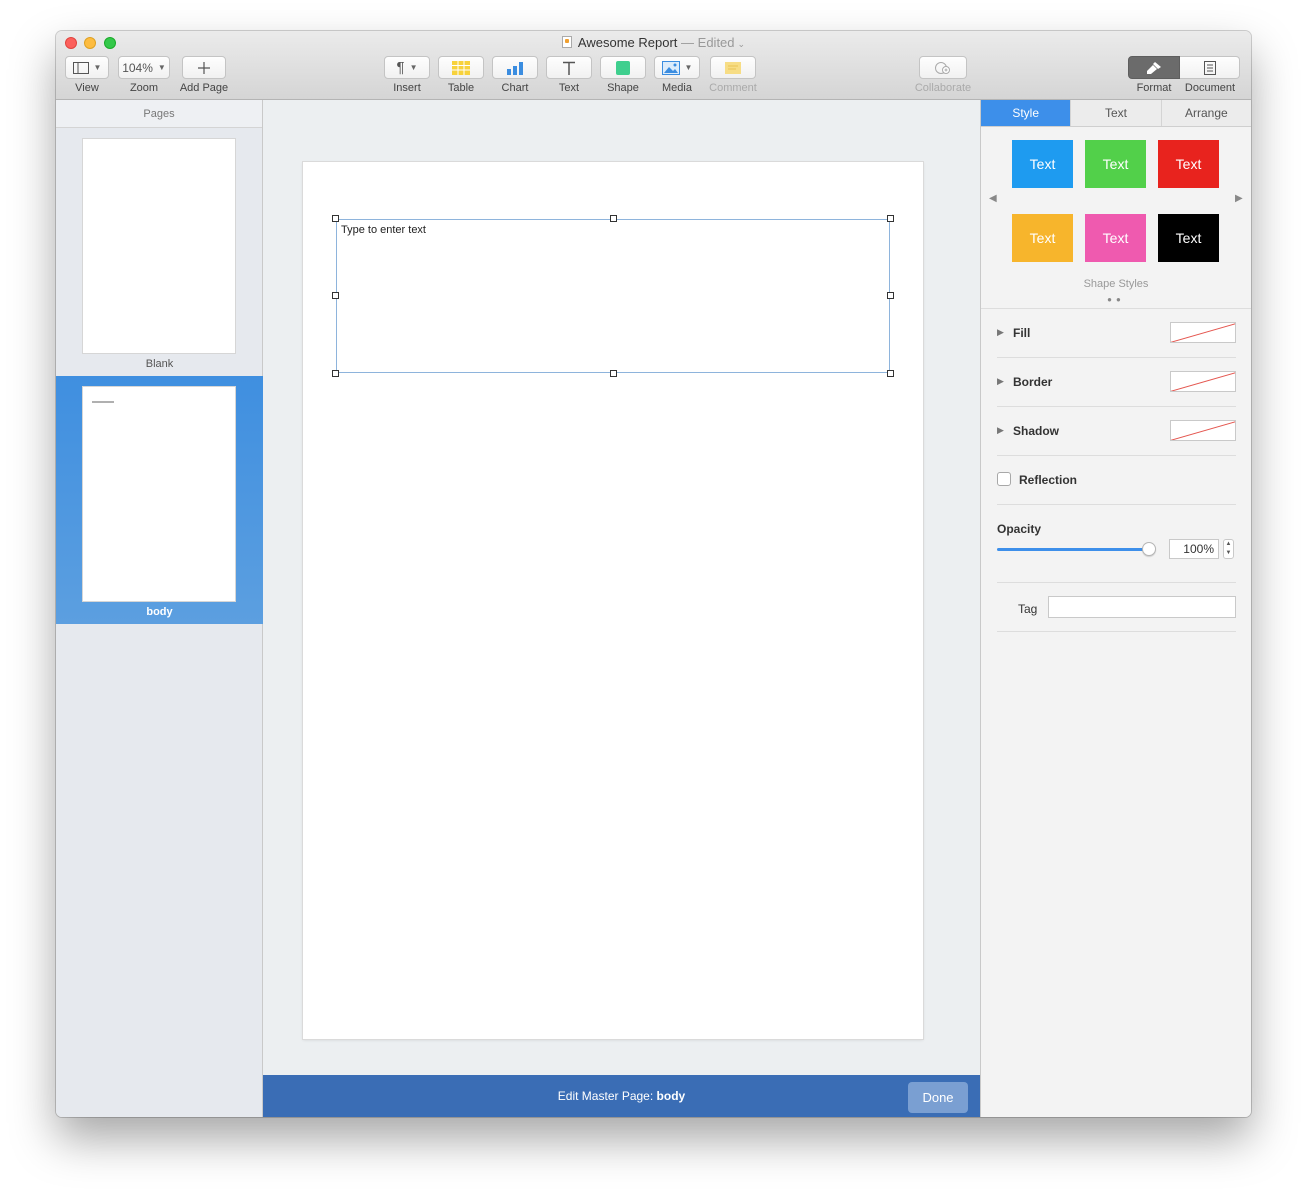  What do you see at coordinates (161, 67) in the screenshot?
I see `chevron-down-icon: ▼` at bounding box center [161, 67].